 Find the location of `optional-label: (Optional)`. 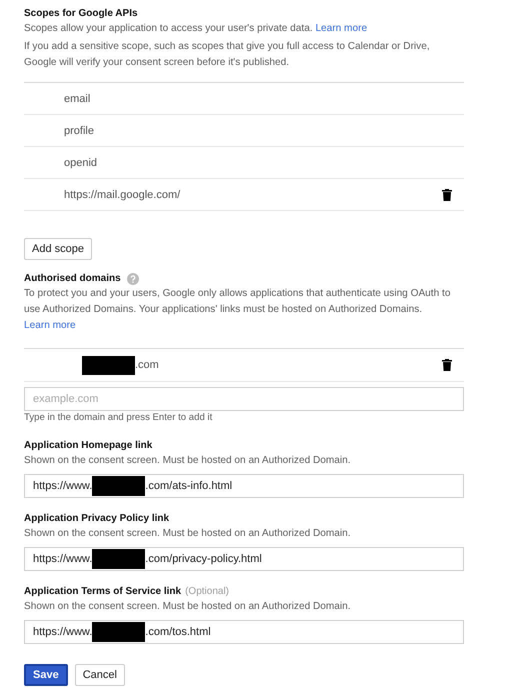

optional-label: (Optional) is located at coordinates (207, 592).